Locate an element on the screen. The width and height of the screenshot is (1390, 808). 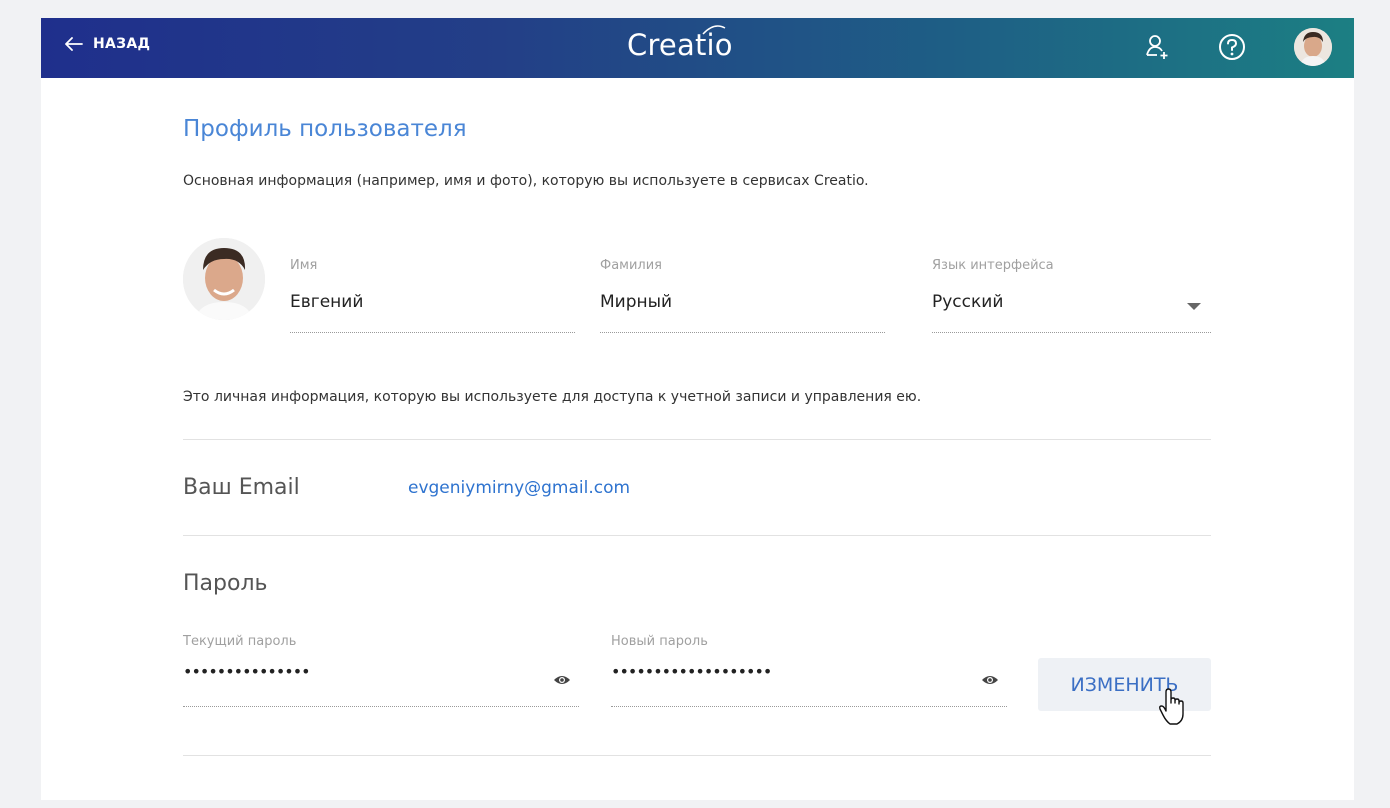
profile-photo is located at coordinates (224, 279).